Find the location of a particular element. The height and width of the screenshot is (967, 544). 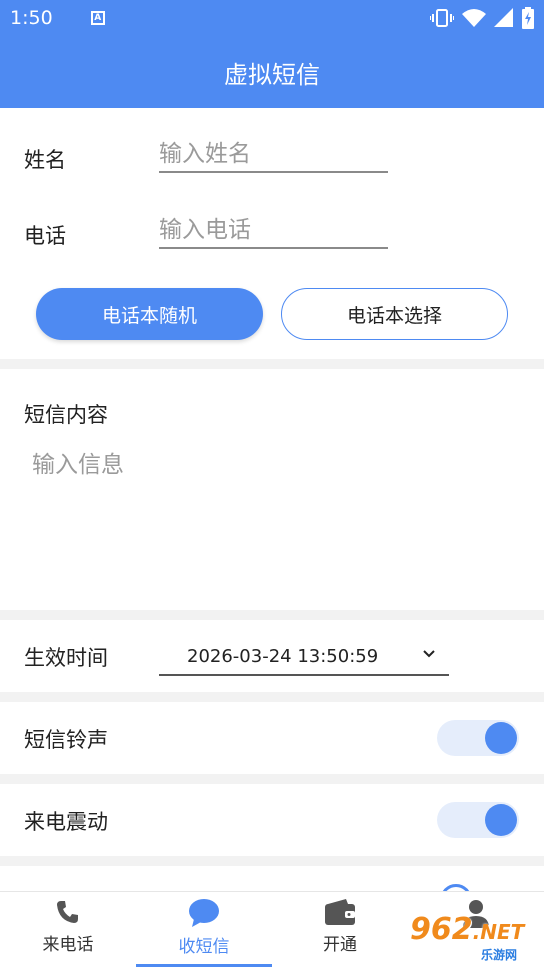

message-label: 短信内容 is located at coordinates (66, 415).